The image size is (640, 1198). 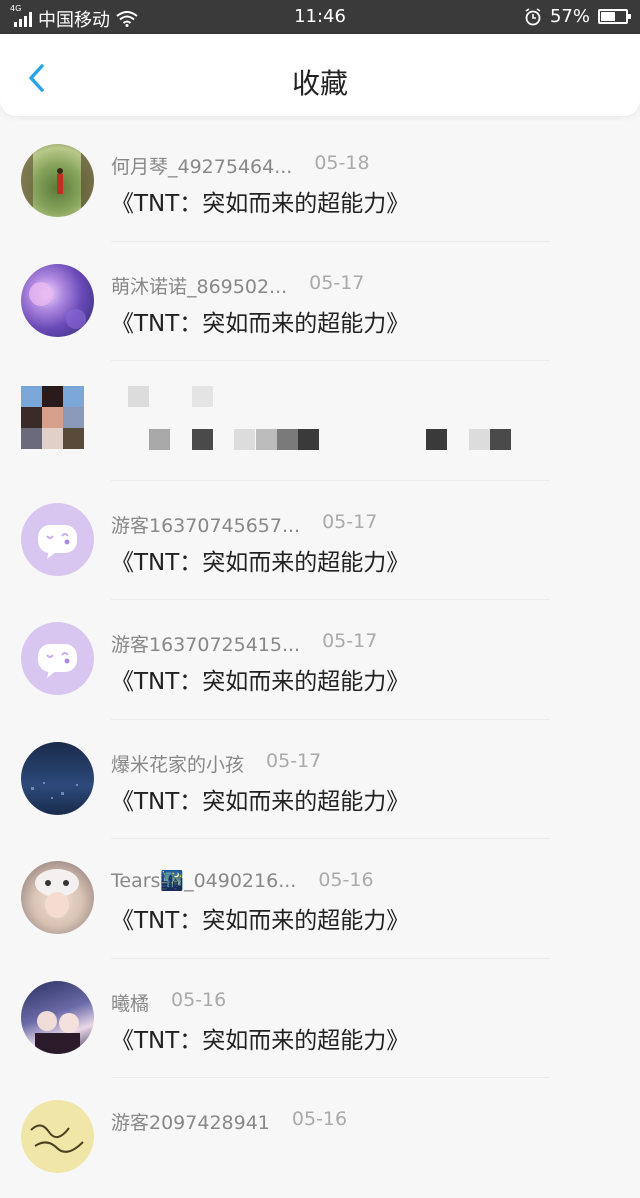 I want to click on page-title: 收藏, so click(x=319, y=83).